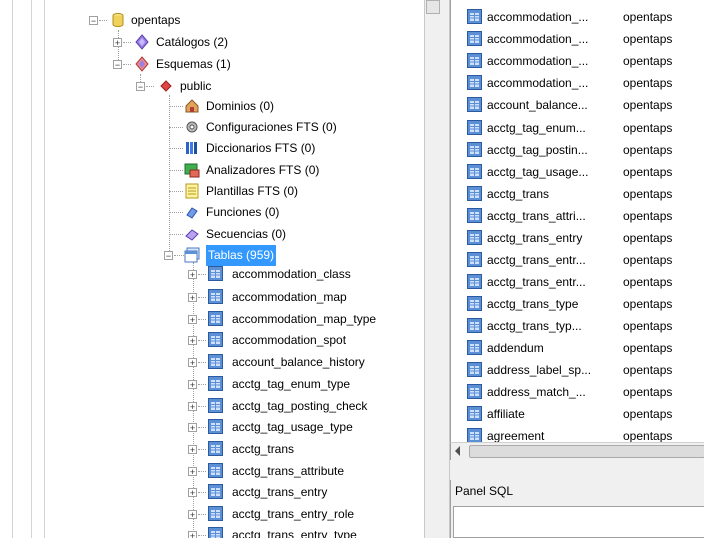 This screenshot has height=538, width=704. I want to click on tree-node-table: + accommodation_map, so click(212, 297).